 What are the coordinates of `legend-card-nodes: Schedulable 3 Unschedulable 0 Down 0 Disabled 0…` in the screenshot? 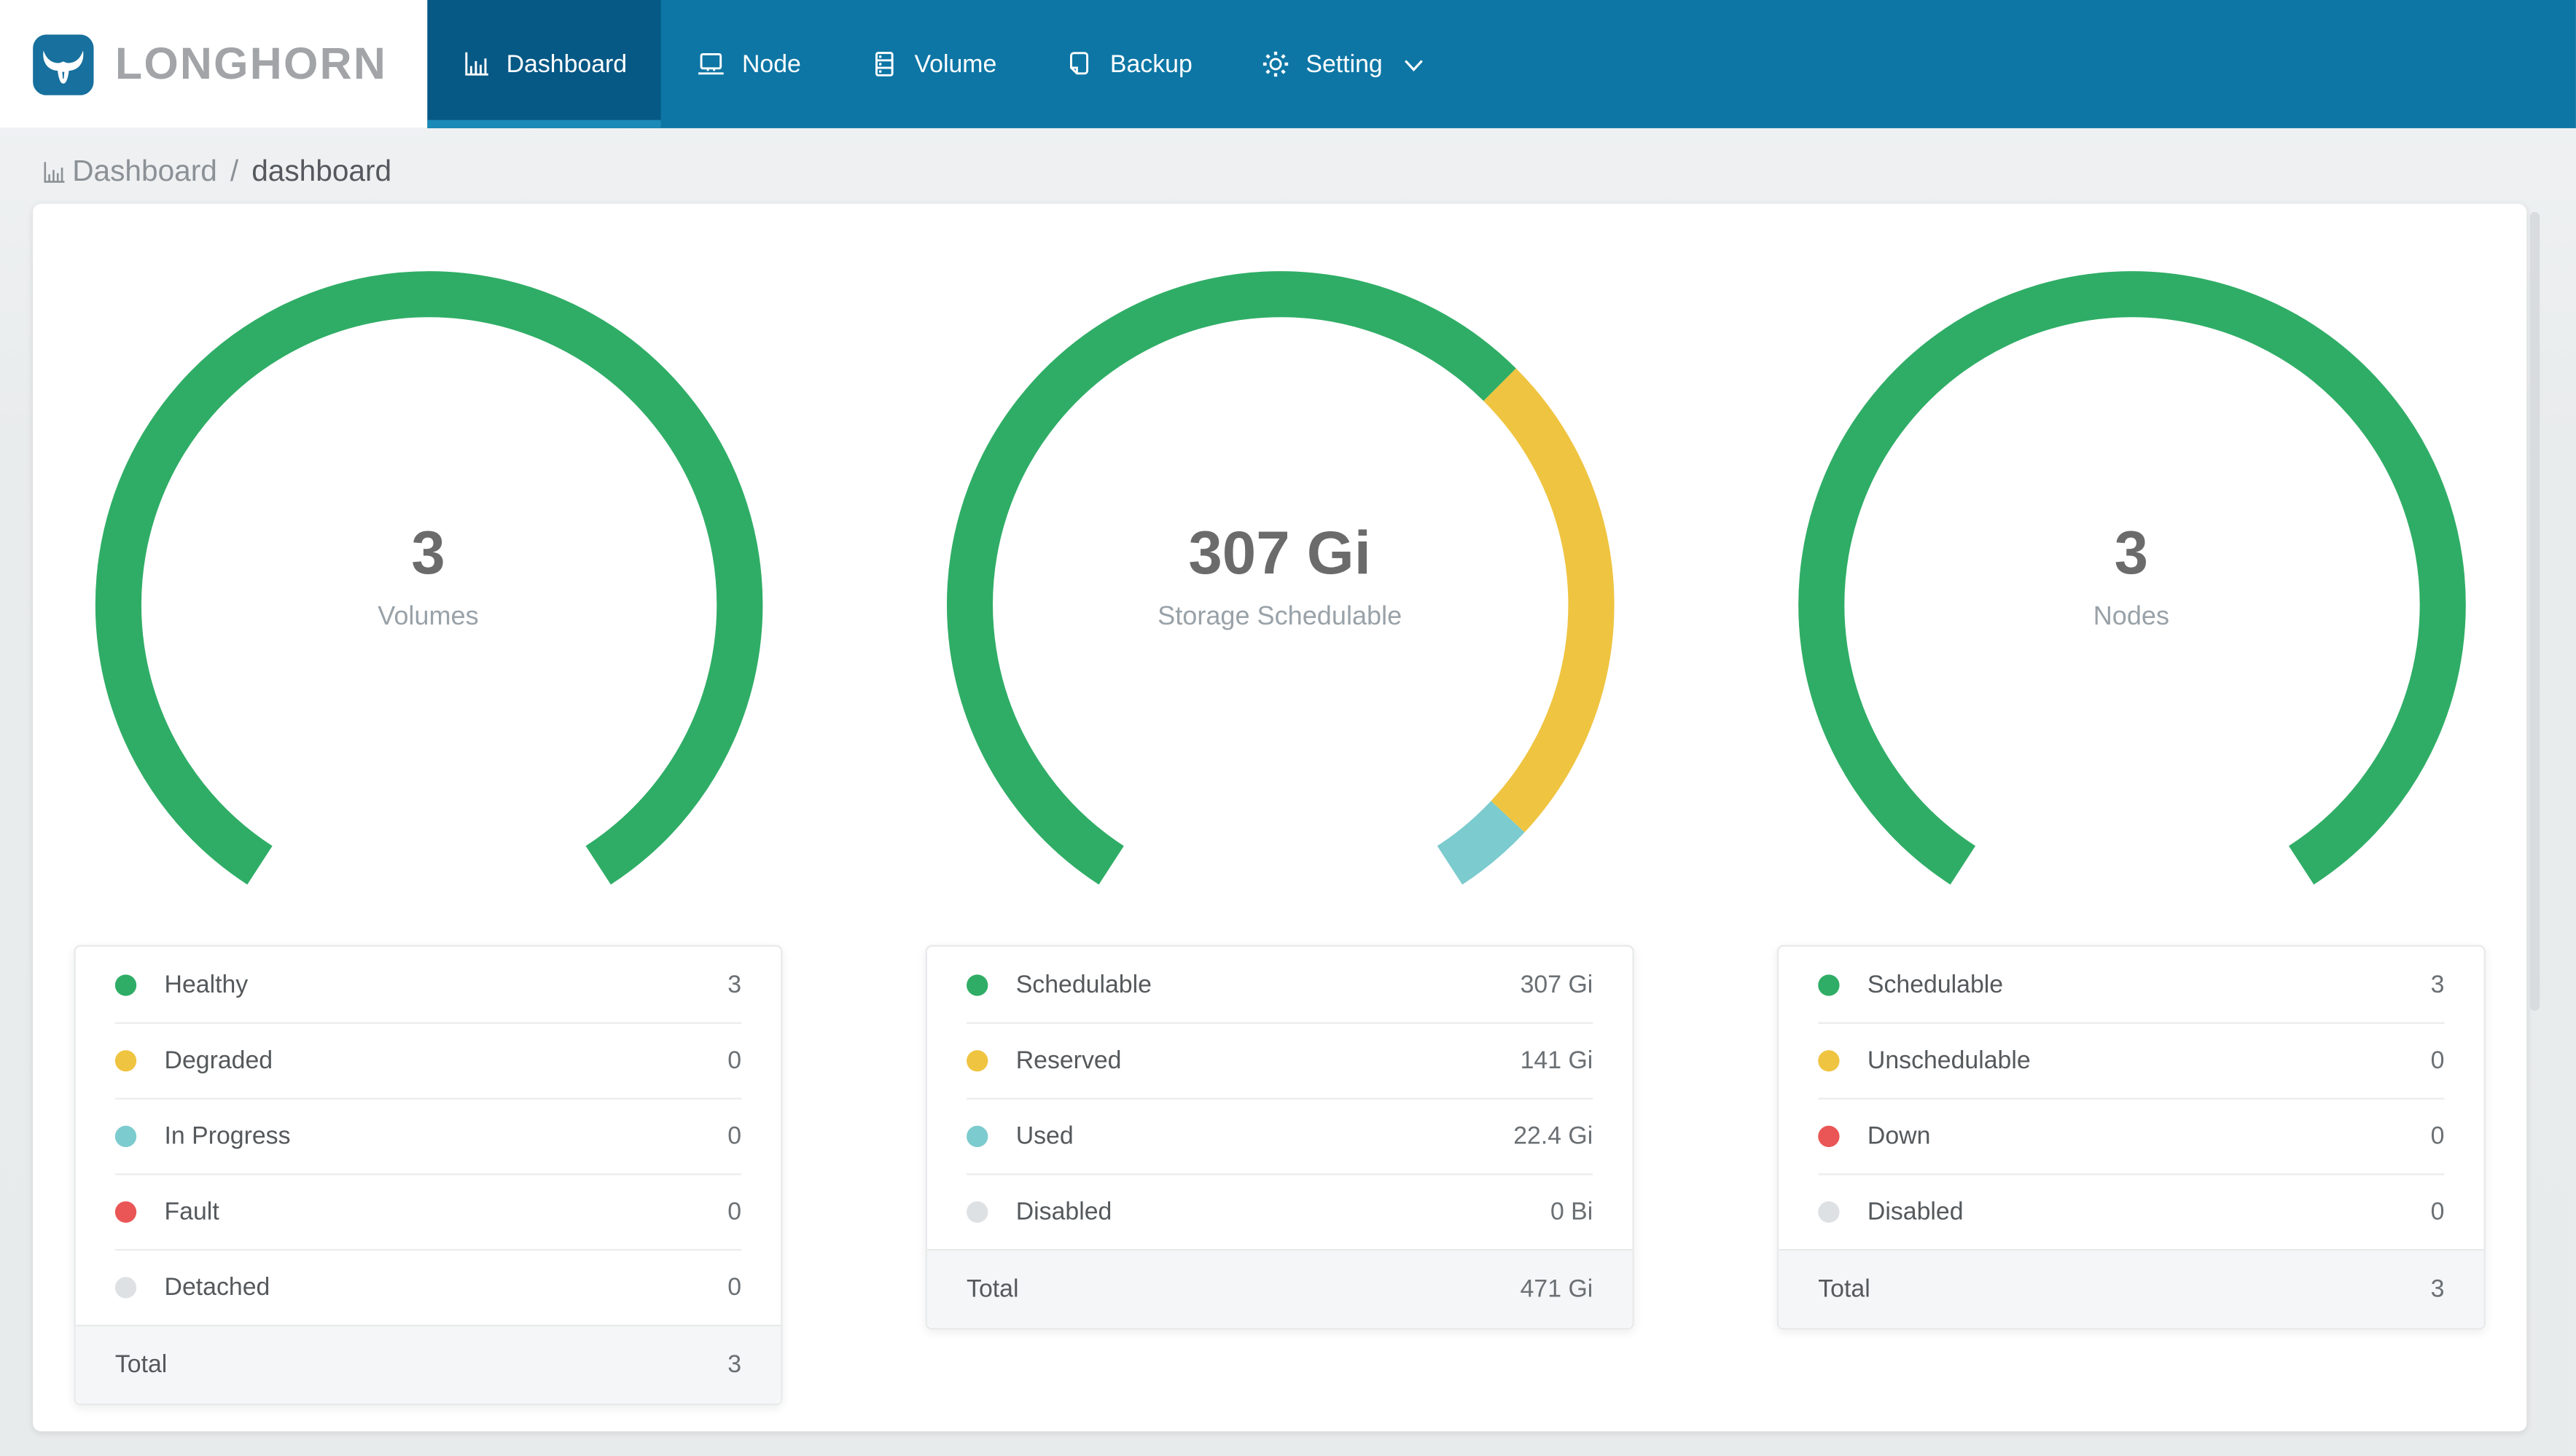 It's located at (2131, 1137).